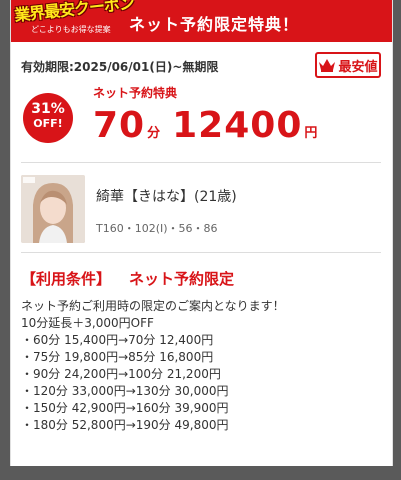 This screenshot has height=480, width=401. I want to click on cast-photo-image, so click(53, 209).